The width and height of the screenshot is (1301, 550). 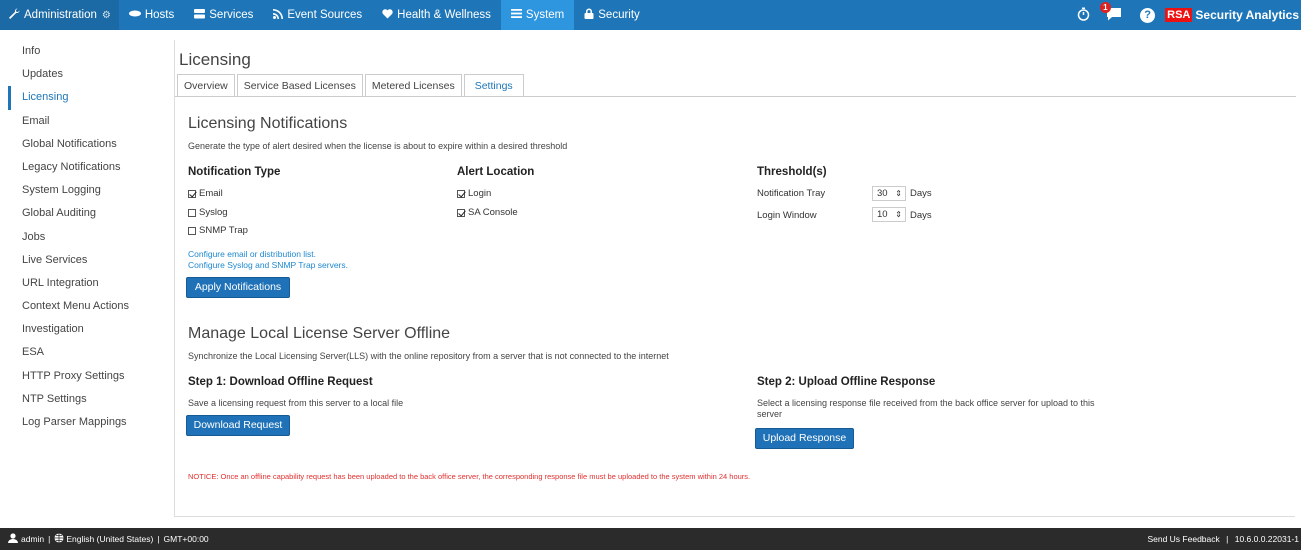 What do you see at coordinates (88, 260) in the screenshot?
I see `sidebar-item-live-services: Live Services` at bounding box center [88, 260].